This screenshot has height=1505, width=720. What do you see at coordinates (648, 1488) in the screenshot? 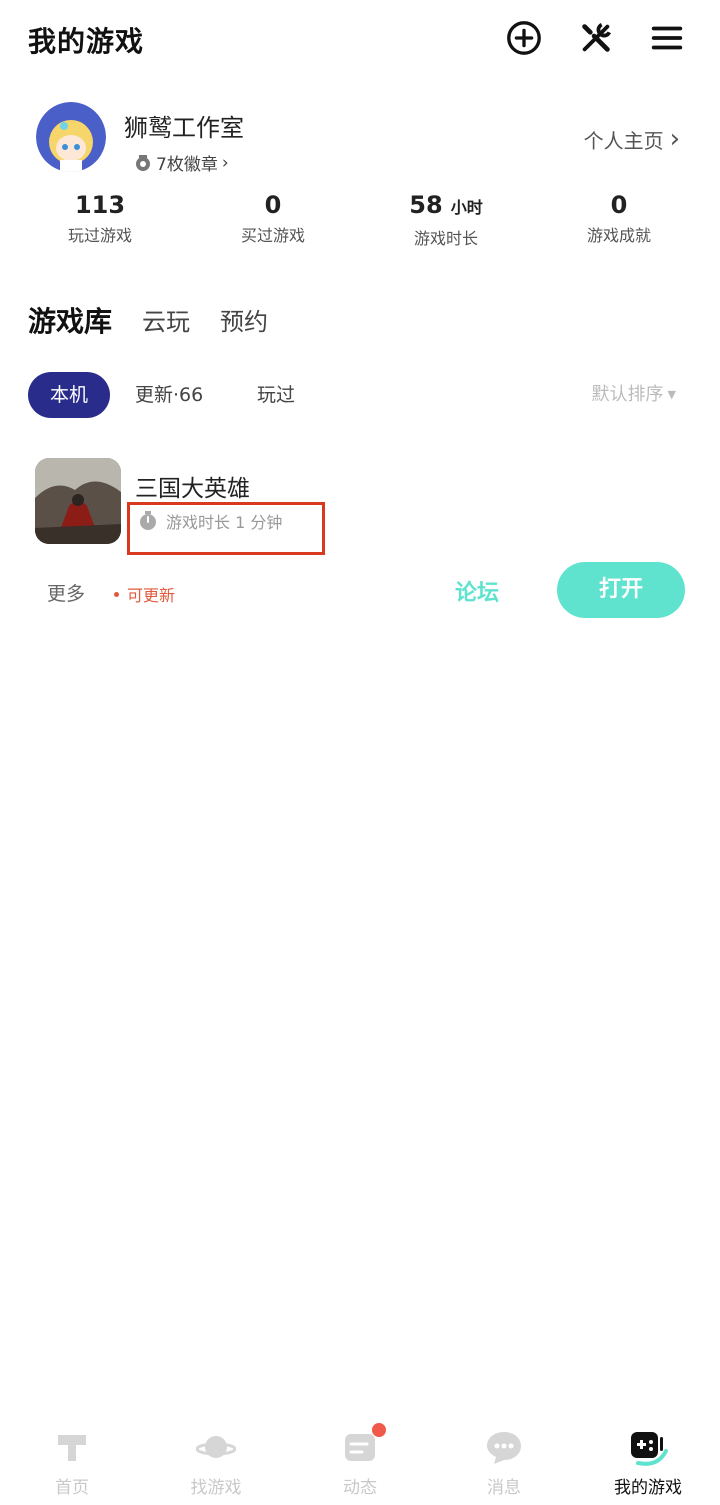
I see `tab-label: 我的游戏` at bounding box center [648, 1488].